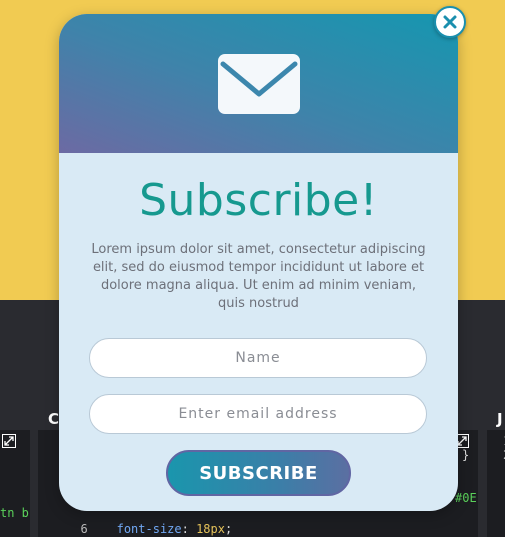 The image size is (505, 537). What do you see at coordinates (500, 419) in the screenshot?
I see `pane-title-js: J` at bounding box center [500, 419].